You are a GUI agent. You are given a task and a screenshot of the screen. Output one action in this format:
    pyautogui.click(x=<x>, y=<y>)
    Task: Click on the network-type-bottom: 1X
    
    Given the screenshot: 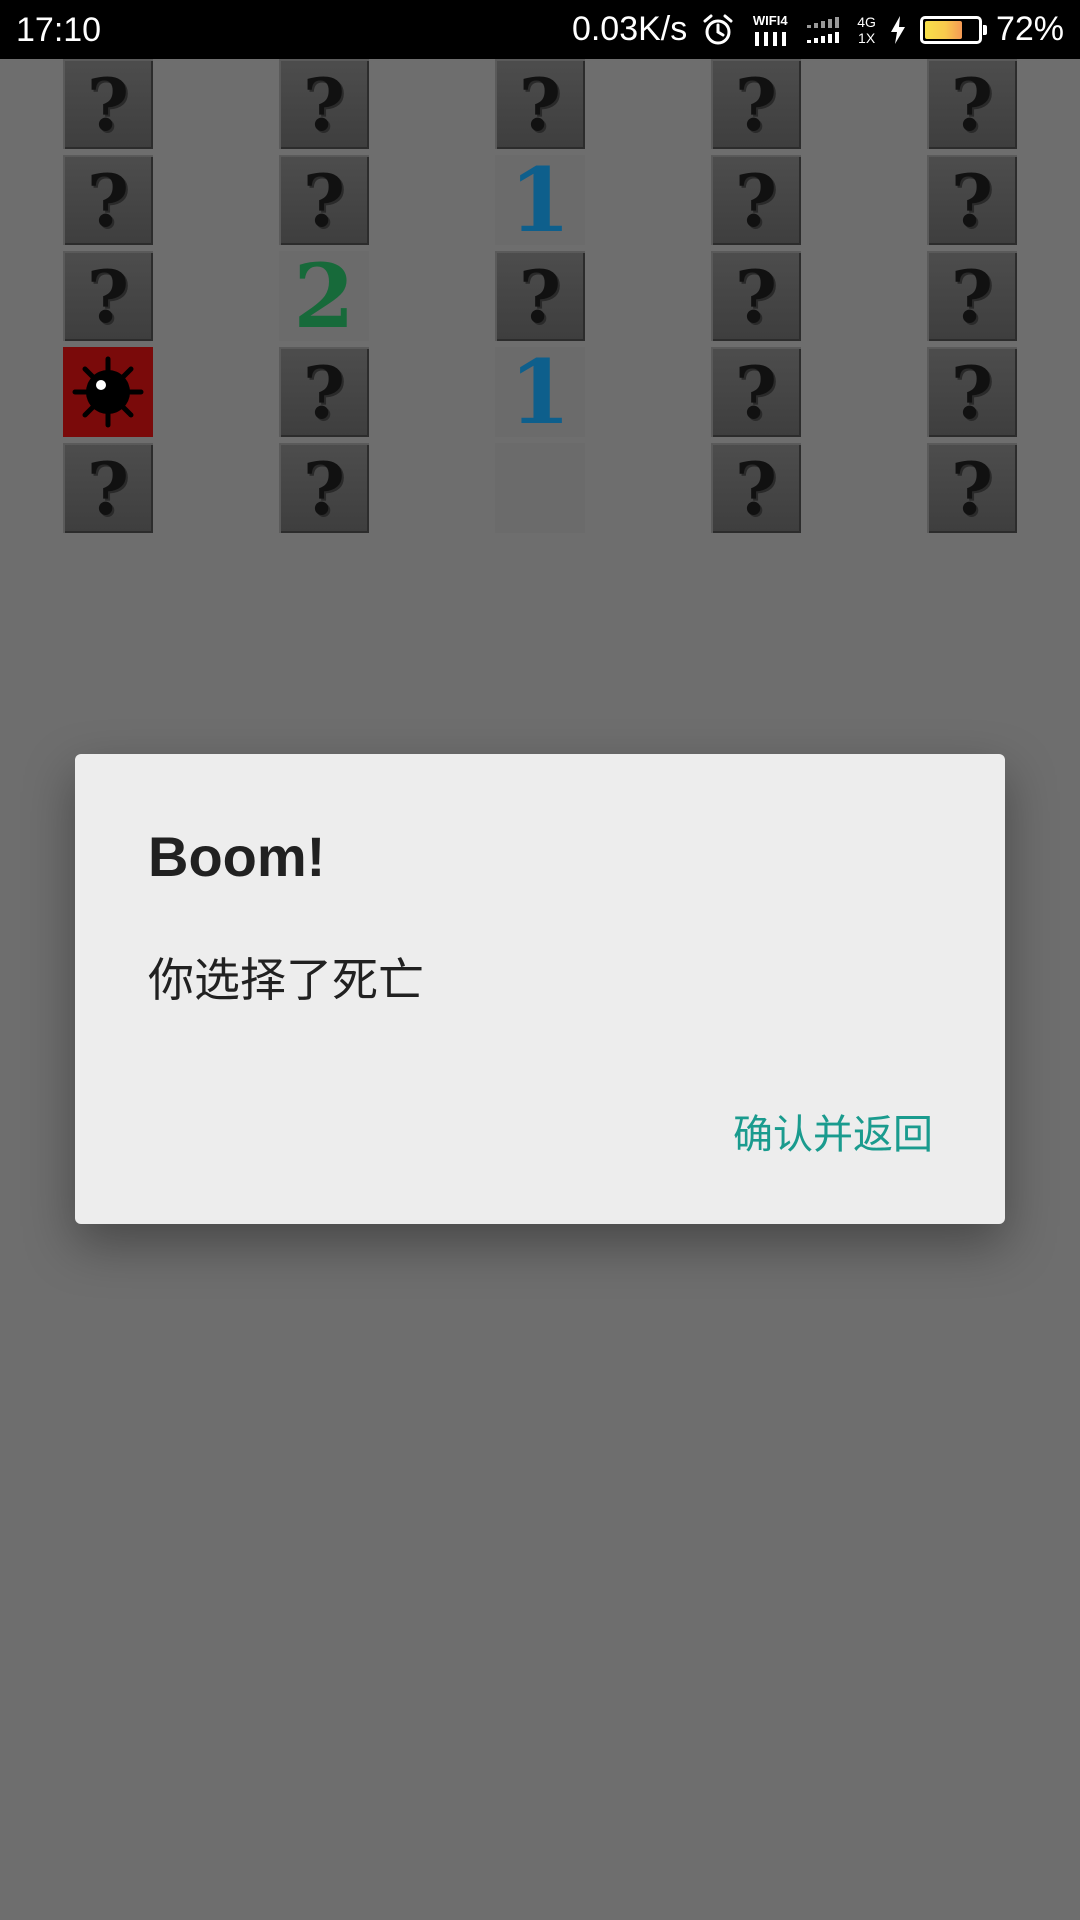 What is the action you would take?
    pyautogui.click(x=867, y=37)
    